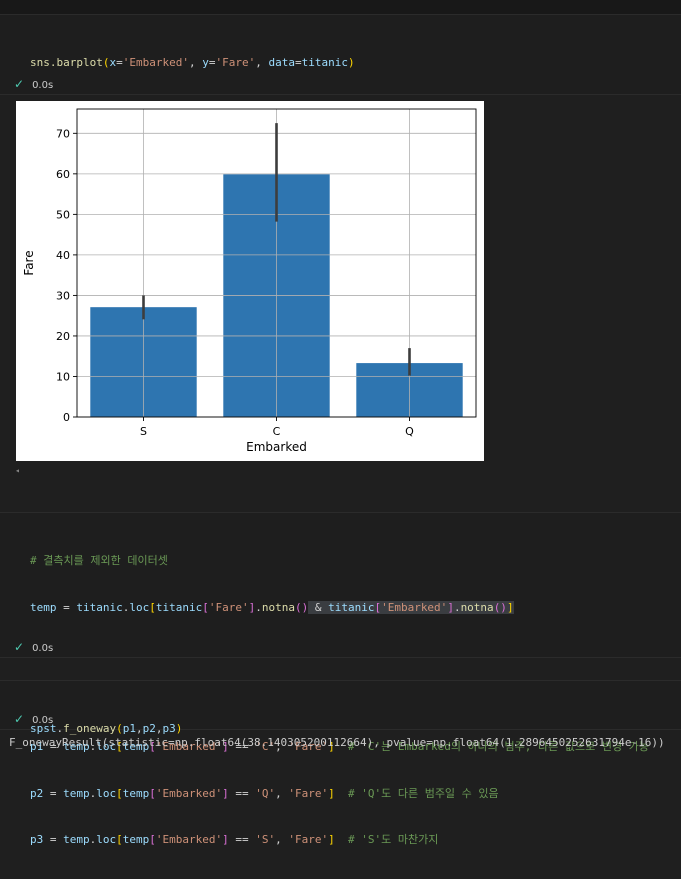  I want to click on x-tick-label: Q, so click(409, 431).